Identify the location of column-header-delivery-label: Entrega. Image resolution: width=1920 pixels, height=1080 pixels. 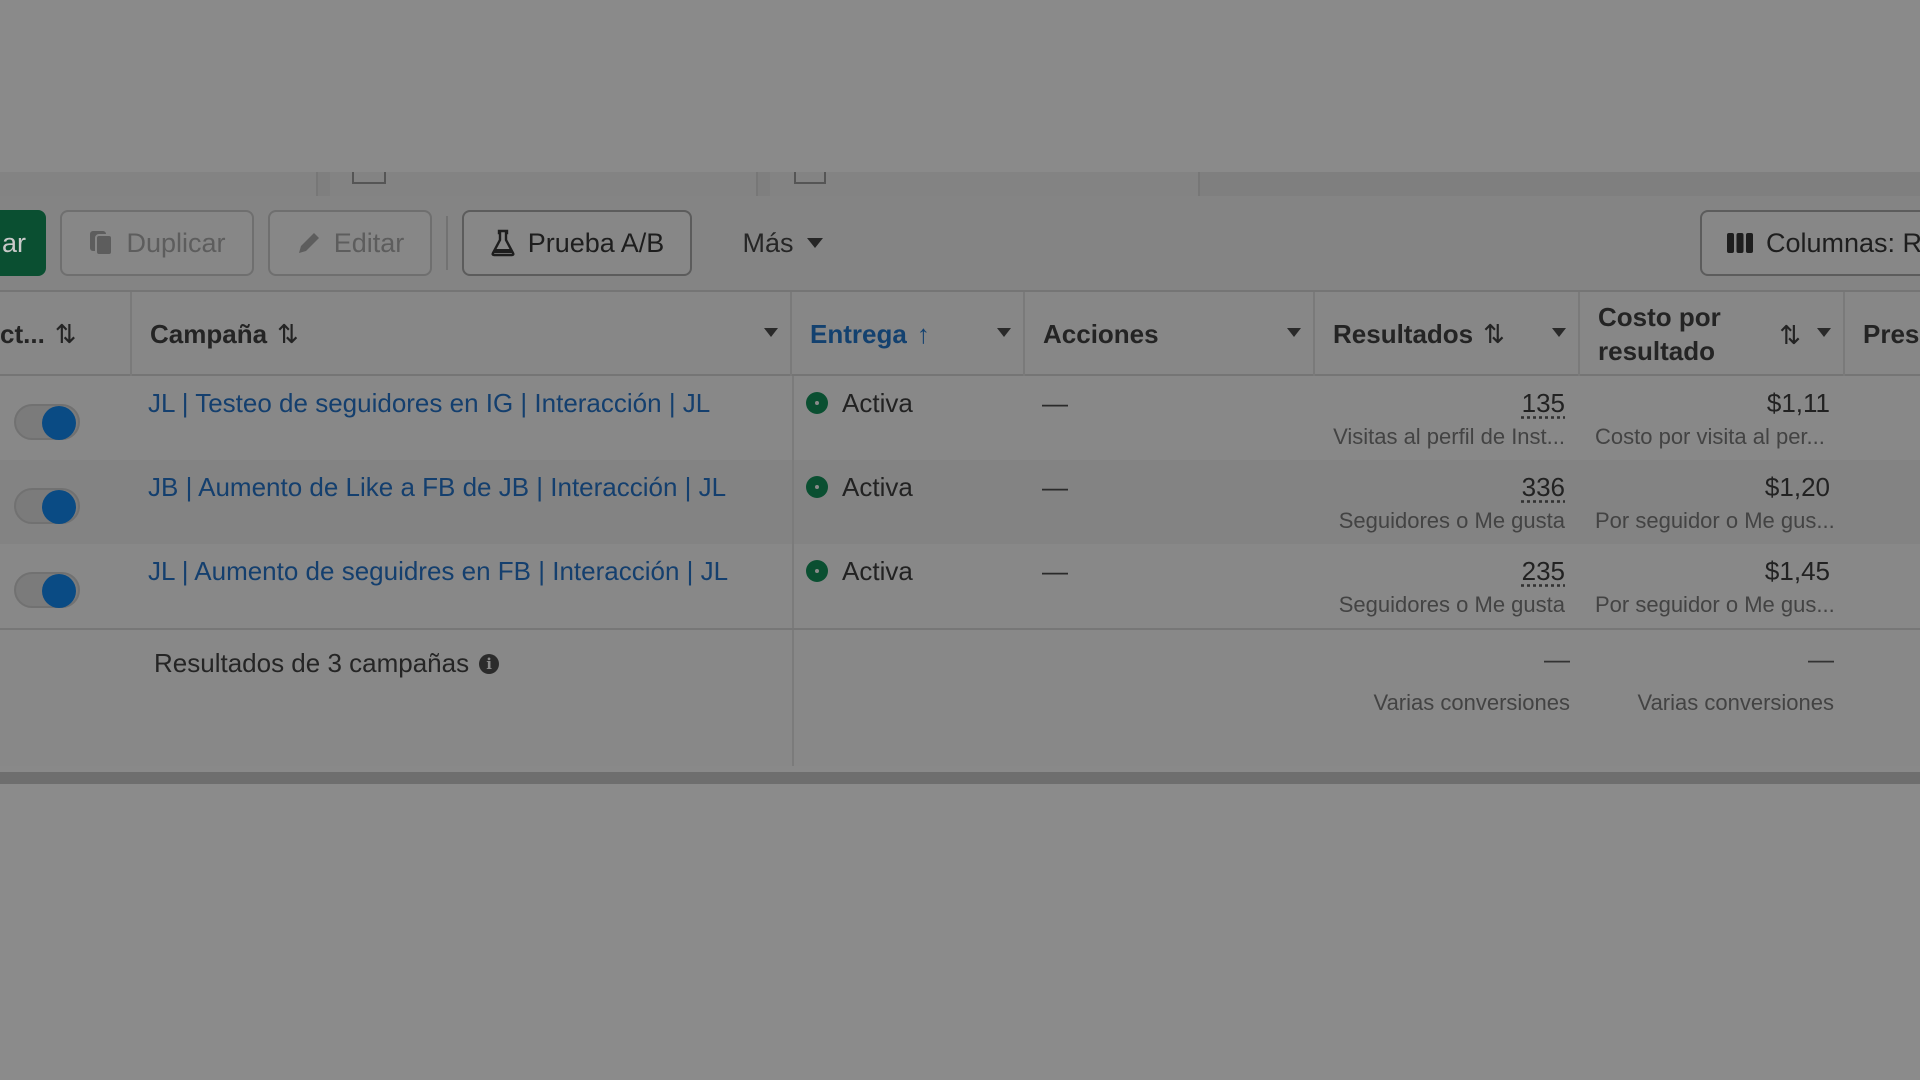
(858, 334).